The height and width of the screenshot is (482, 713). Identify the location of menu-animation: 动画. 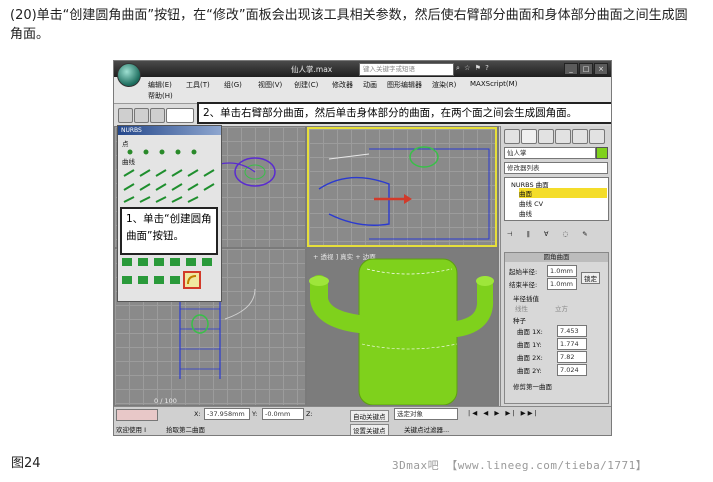
(370, 85).